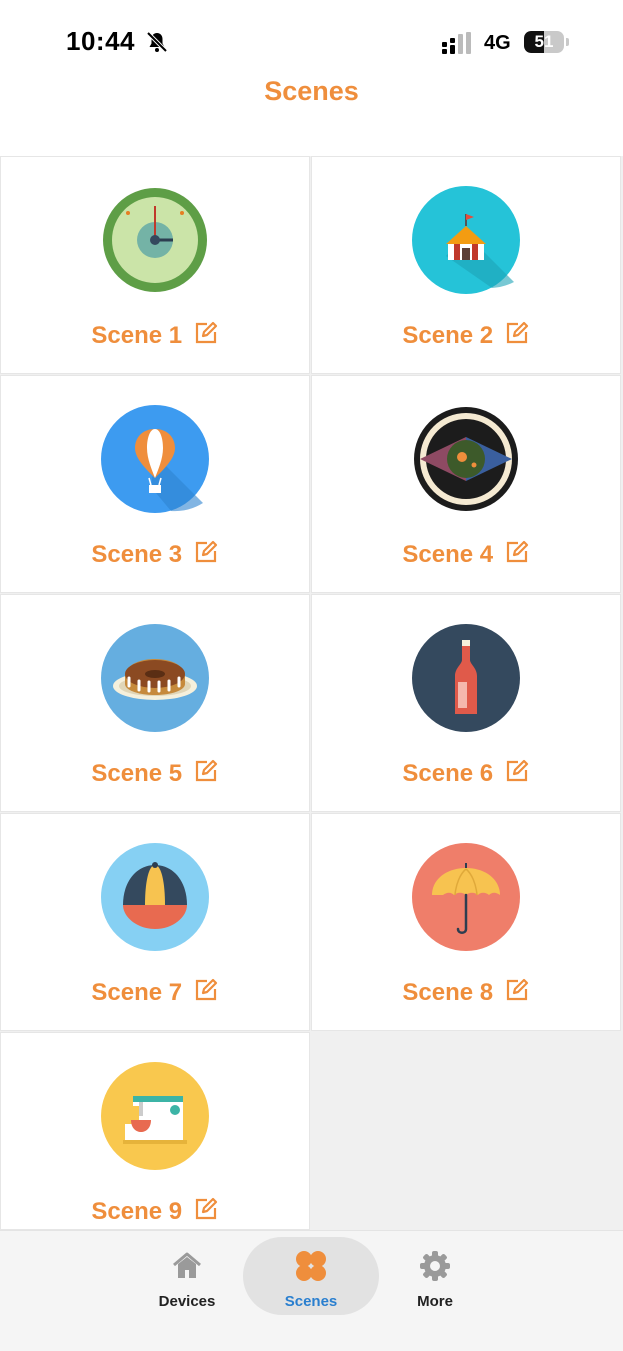 The height and width of the screenshot is (1351, 623). I want to click on scene-name: Scene 3, so click(137, 554).